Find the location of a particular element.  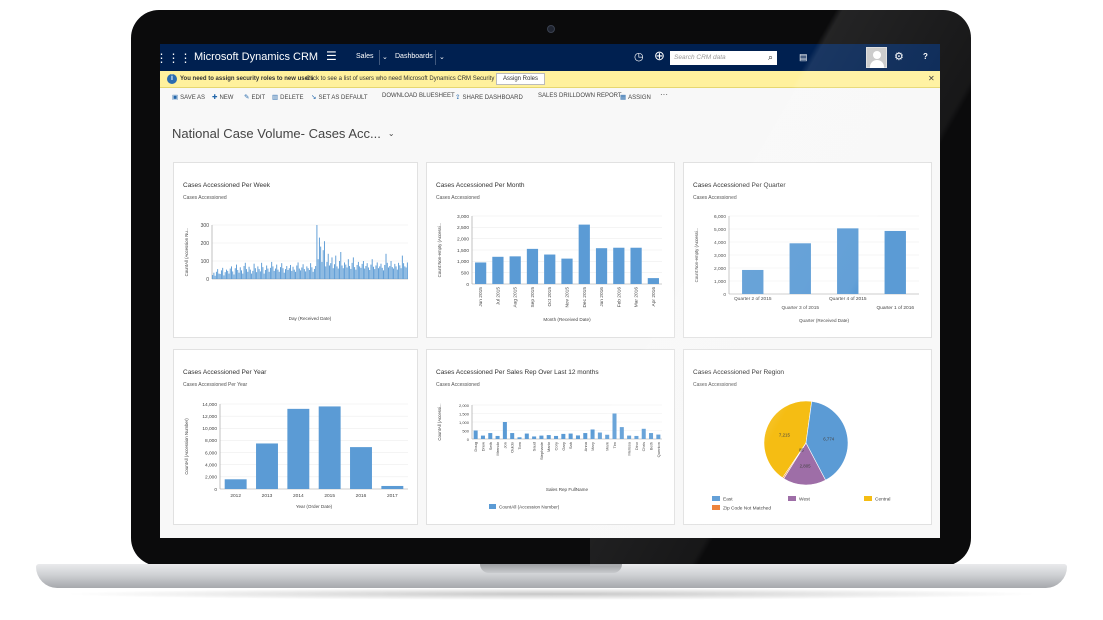

nav-area-sales: Sales is located at coordinates (365, 56).